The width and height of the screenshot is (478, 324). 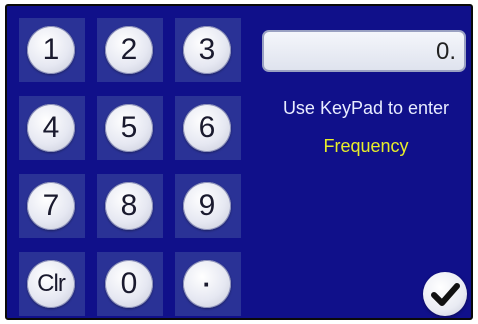 I want to click on key-decimal: ·, so click(x=208, y=284).